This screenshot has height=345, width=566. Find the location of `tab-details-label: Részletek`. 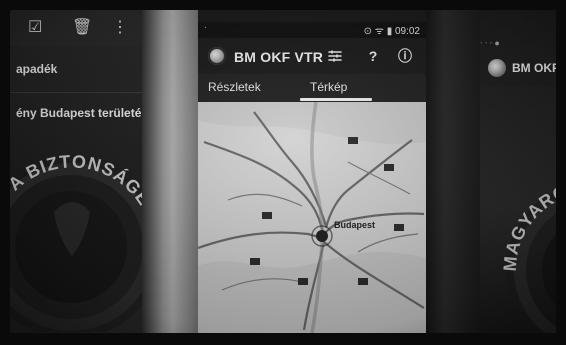

tab-details-label: Részletek is located at coordinates (234, 87).